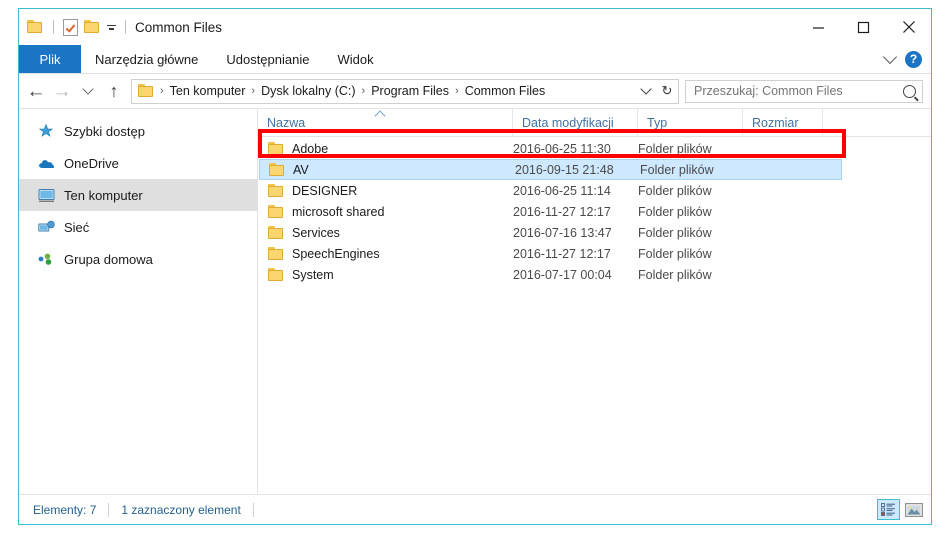 The image size is (949, 541). Describe the element at coordinates (594, 232) in the screenshot. I see `table-row: Services 2016-07-16 13:47 Folder plików` at that location.